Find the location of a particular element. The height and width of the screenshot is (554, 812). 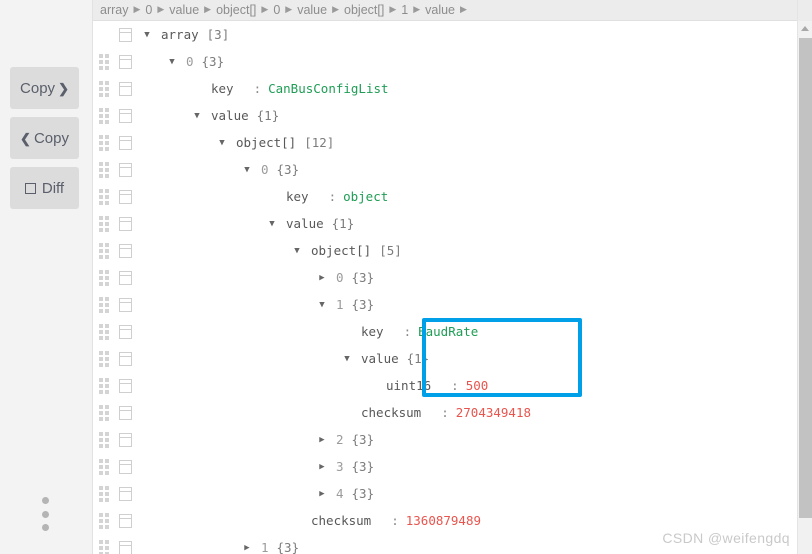

node-value: 500 is located at coordinates (477, 385).